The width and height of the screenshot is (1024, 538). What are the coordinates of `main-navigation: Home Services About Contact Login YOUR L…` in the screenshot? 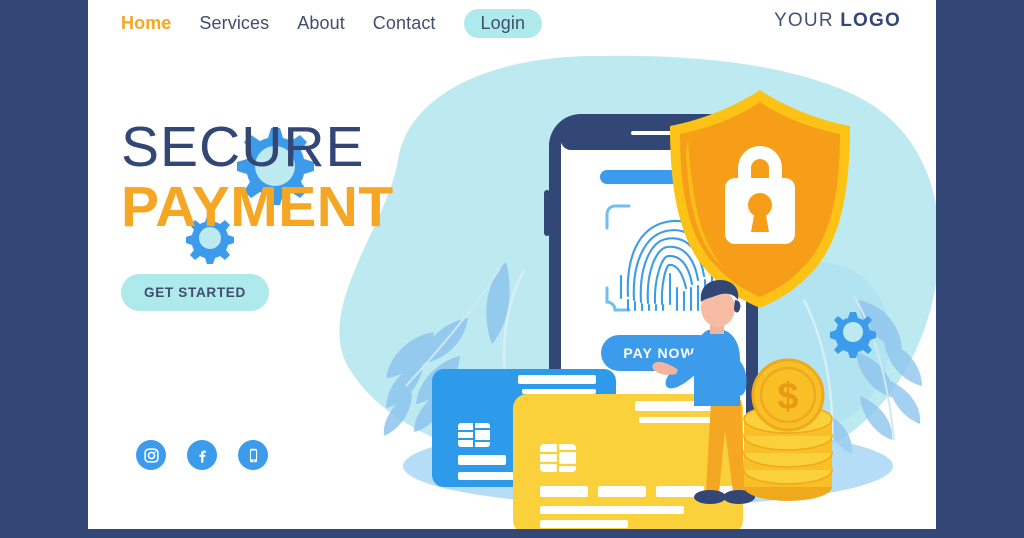 It's located at (512, 23).